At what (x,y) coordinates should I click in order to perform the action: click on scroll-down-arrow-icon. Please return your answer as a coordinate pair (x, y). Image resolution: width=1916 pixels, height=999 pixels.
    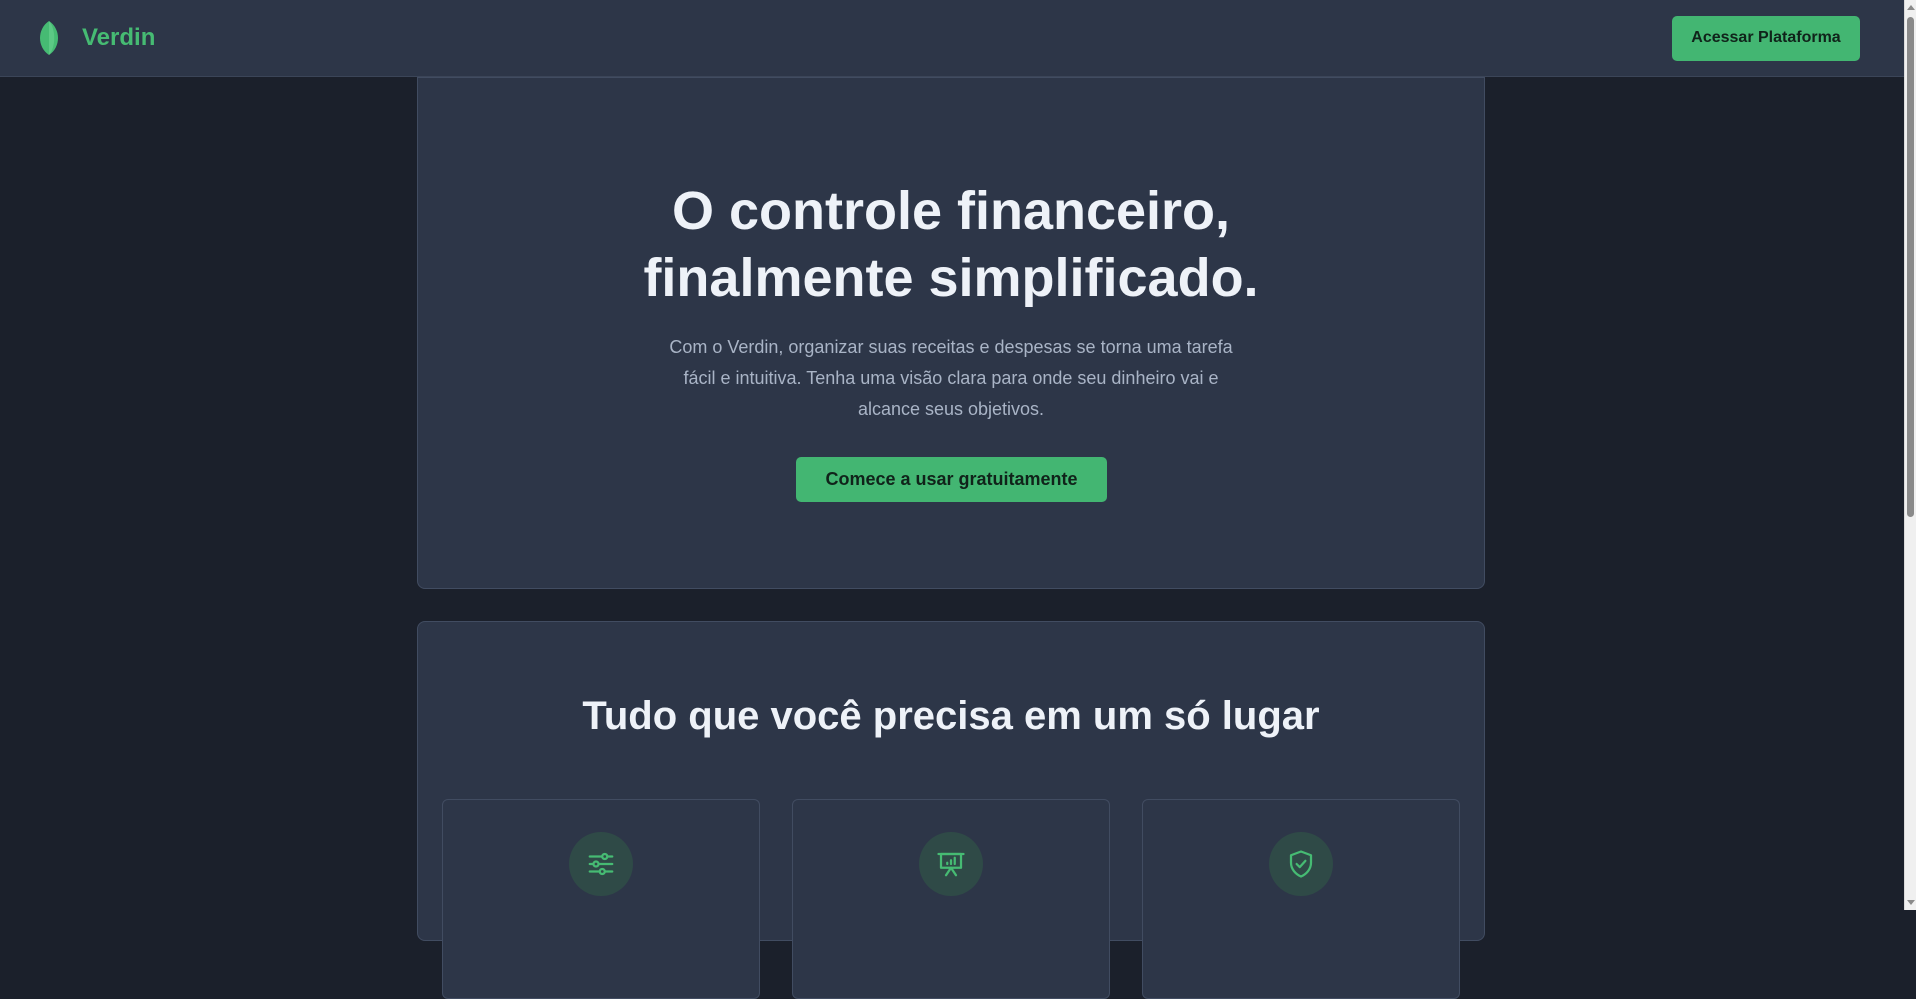
    Looking at the image, I should click on (1911, 902).